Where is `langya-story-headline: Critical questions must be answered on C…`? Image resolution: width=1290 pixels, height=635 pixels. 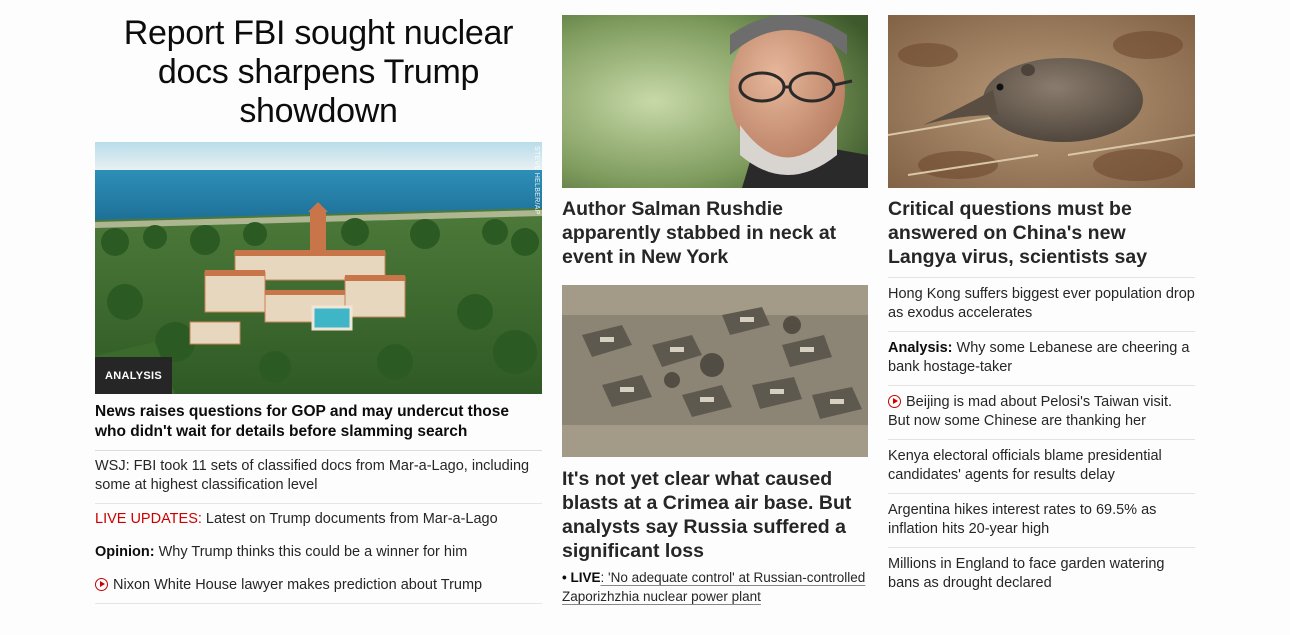 langya-story-headline: Critical questions must be answered on C… is located at coordinates (1041, 233).